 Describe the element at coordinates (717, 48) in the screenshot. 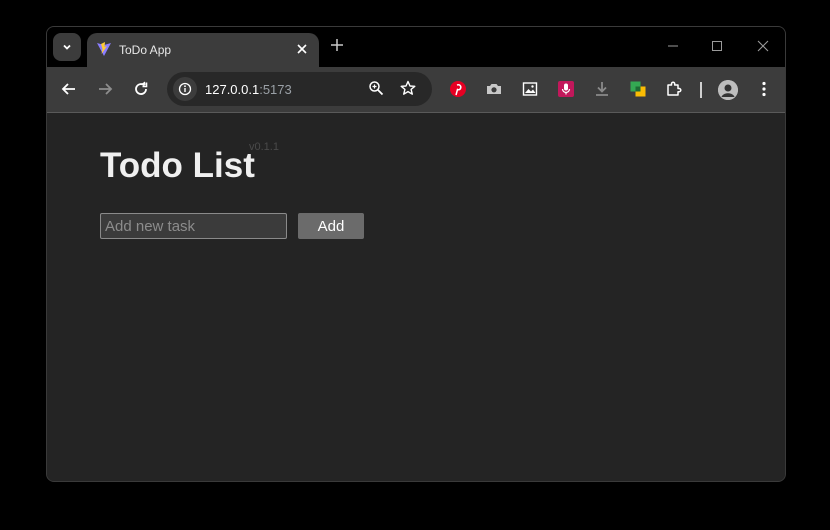

I see `maximize-icon` at that location.